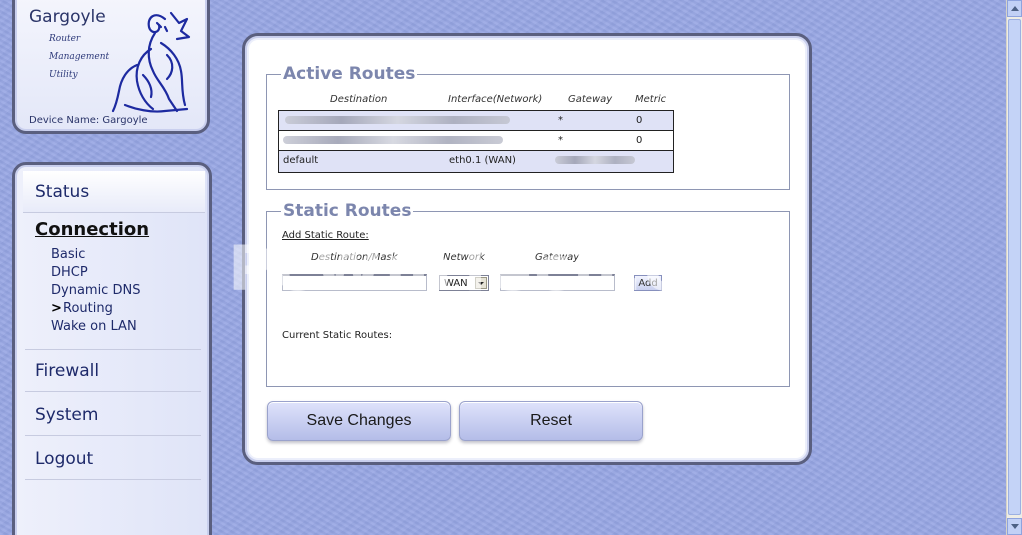 The width and height of the screenshot is (1022, 535). I want to click on sidebar-subitem-dhcp: DHCP, so click(69, 272).